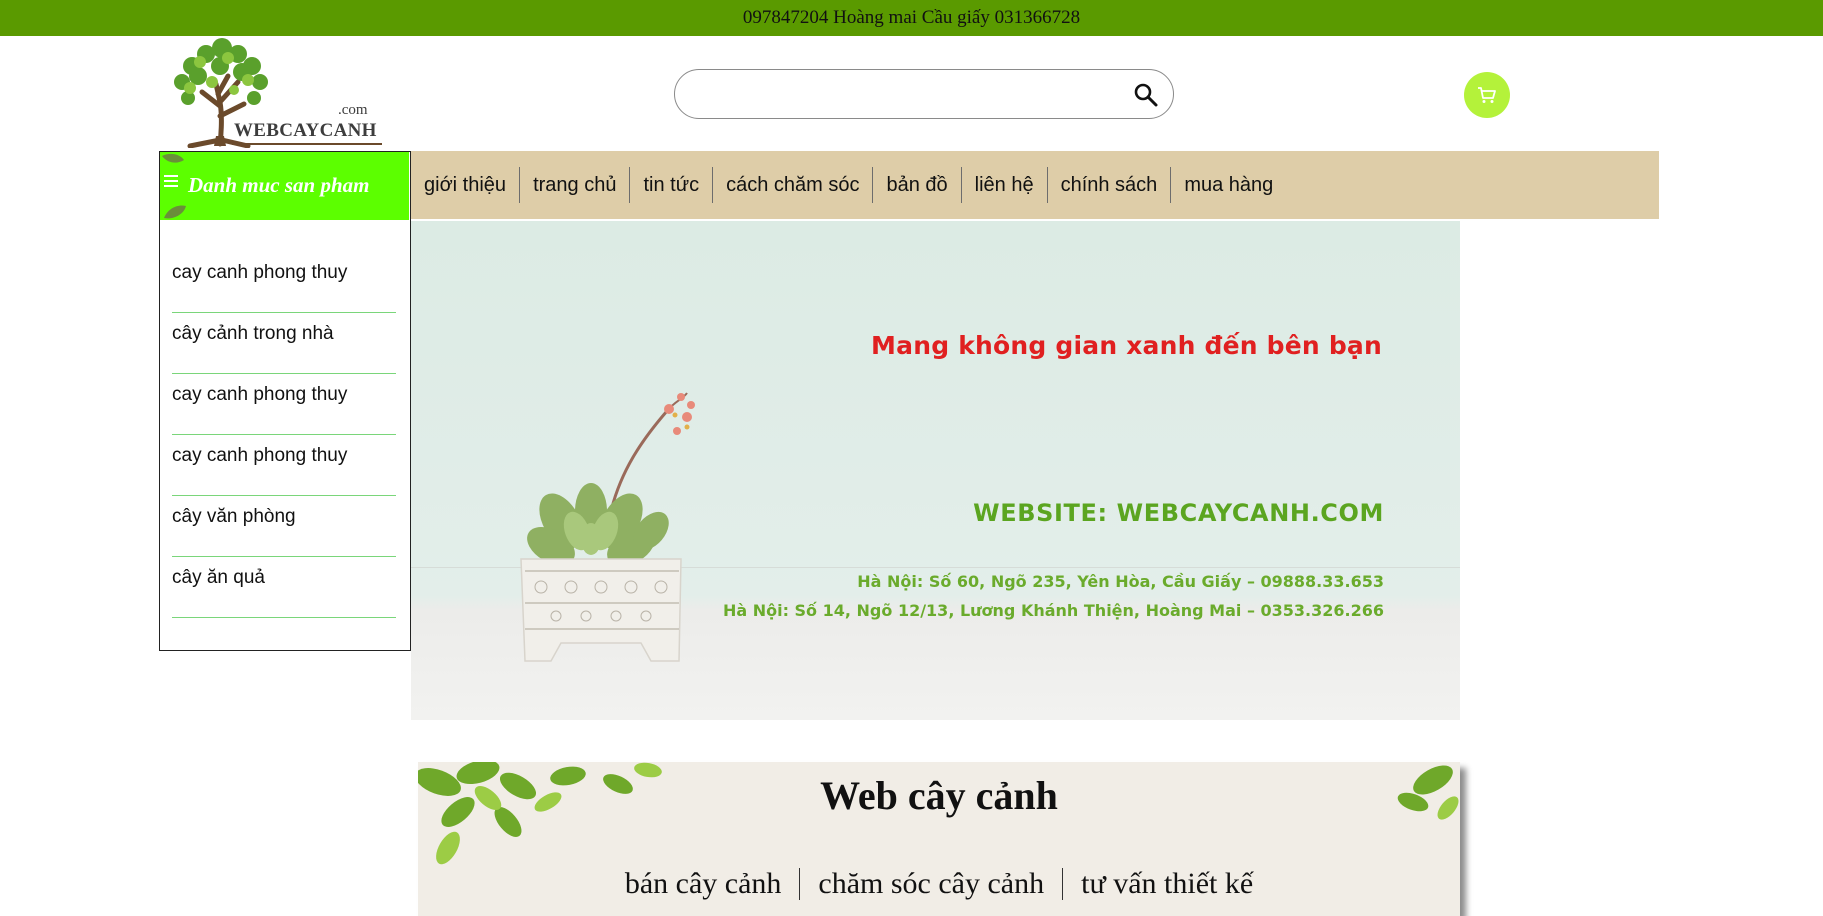 This screenshot has height=916, width=1823. Describe the element at coordinates (284, 587) in the screenshot. I see `category-item: cây ăn quả` at that location.